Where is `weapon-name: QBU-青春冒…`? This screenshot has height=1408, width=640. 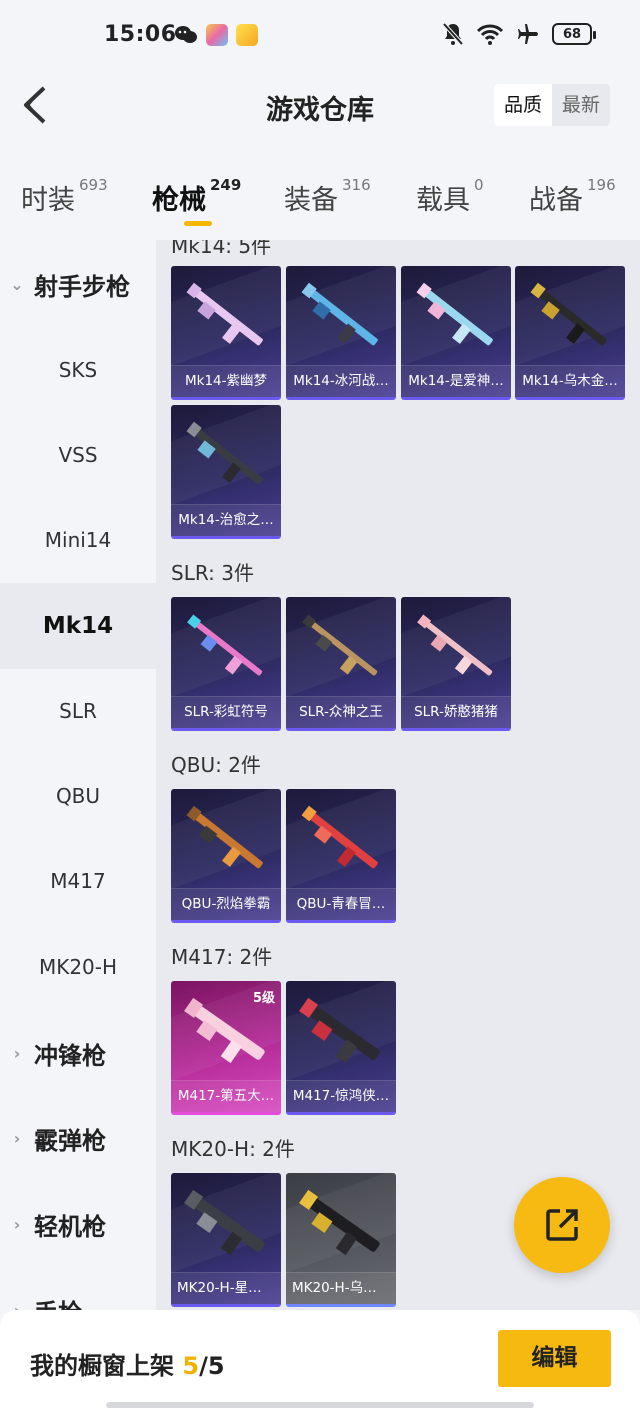 weapon-name: QBU-青春冒… is located at coordinates (341, 904).